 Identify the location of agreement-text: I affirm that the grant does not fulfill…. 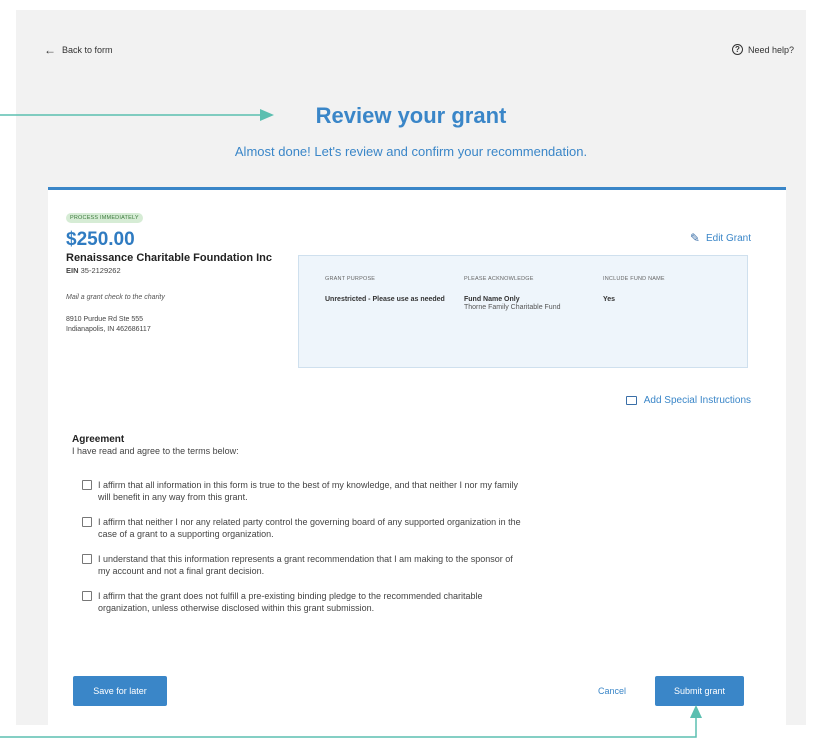
(290, 602).